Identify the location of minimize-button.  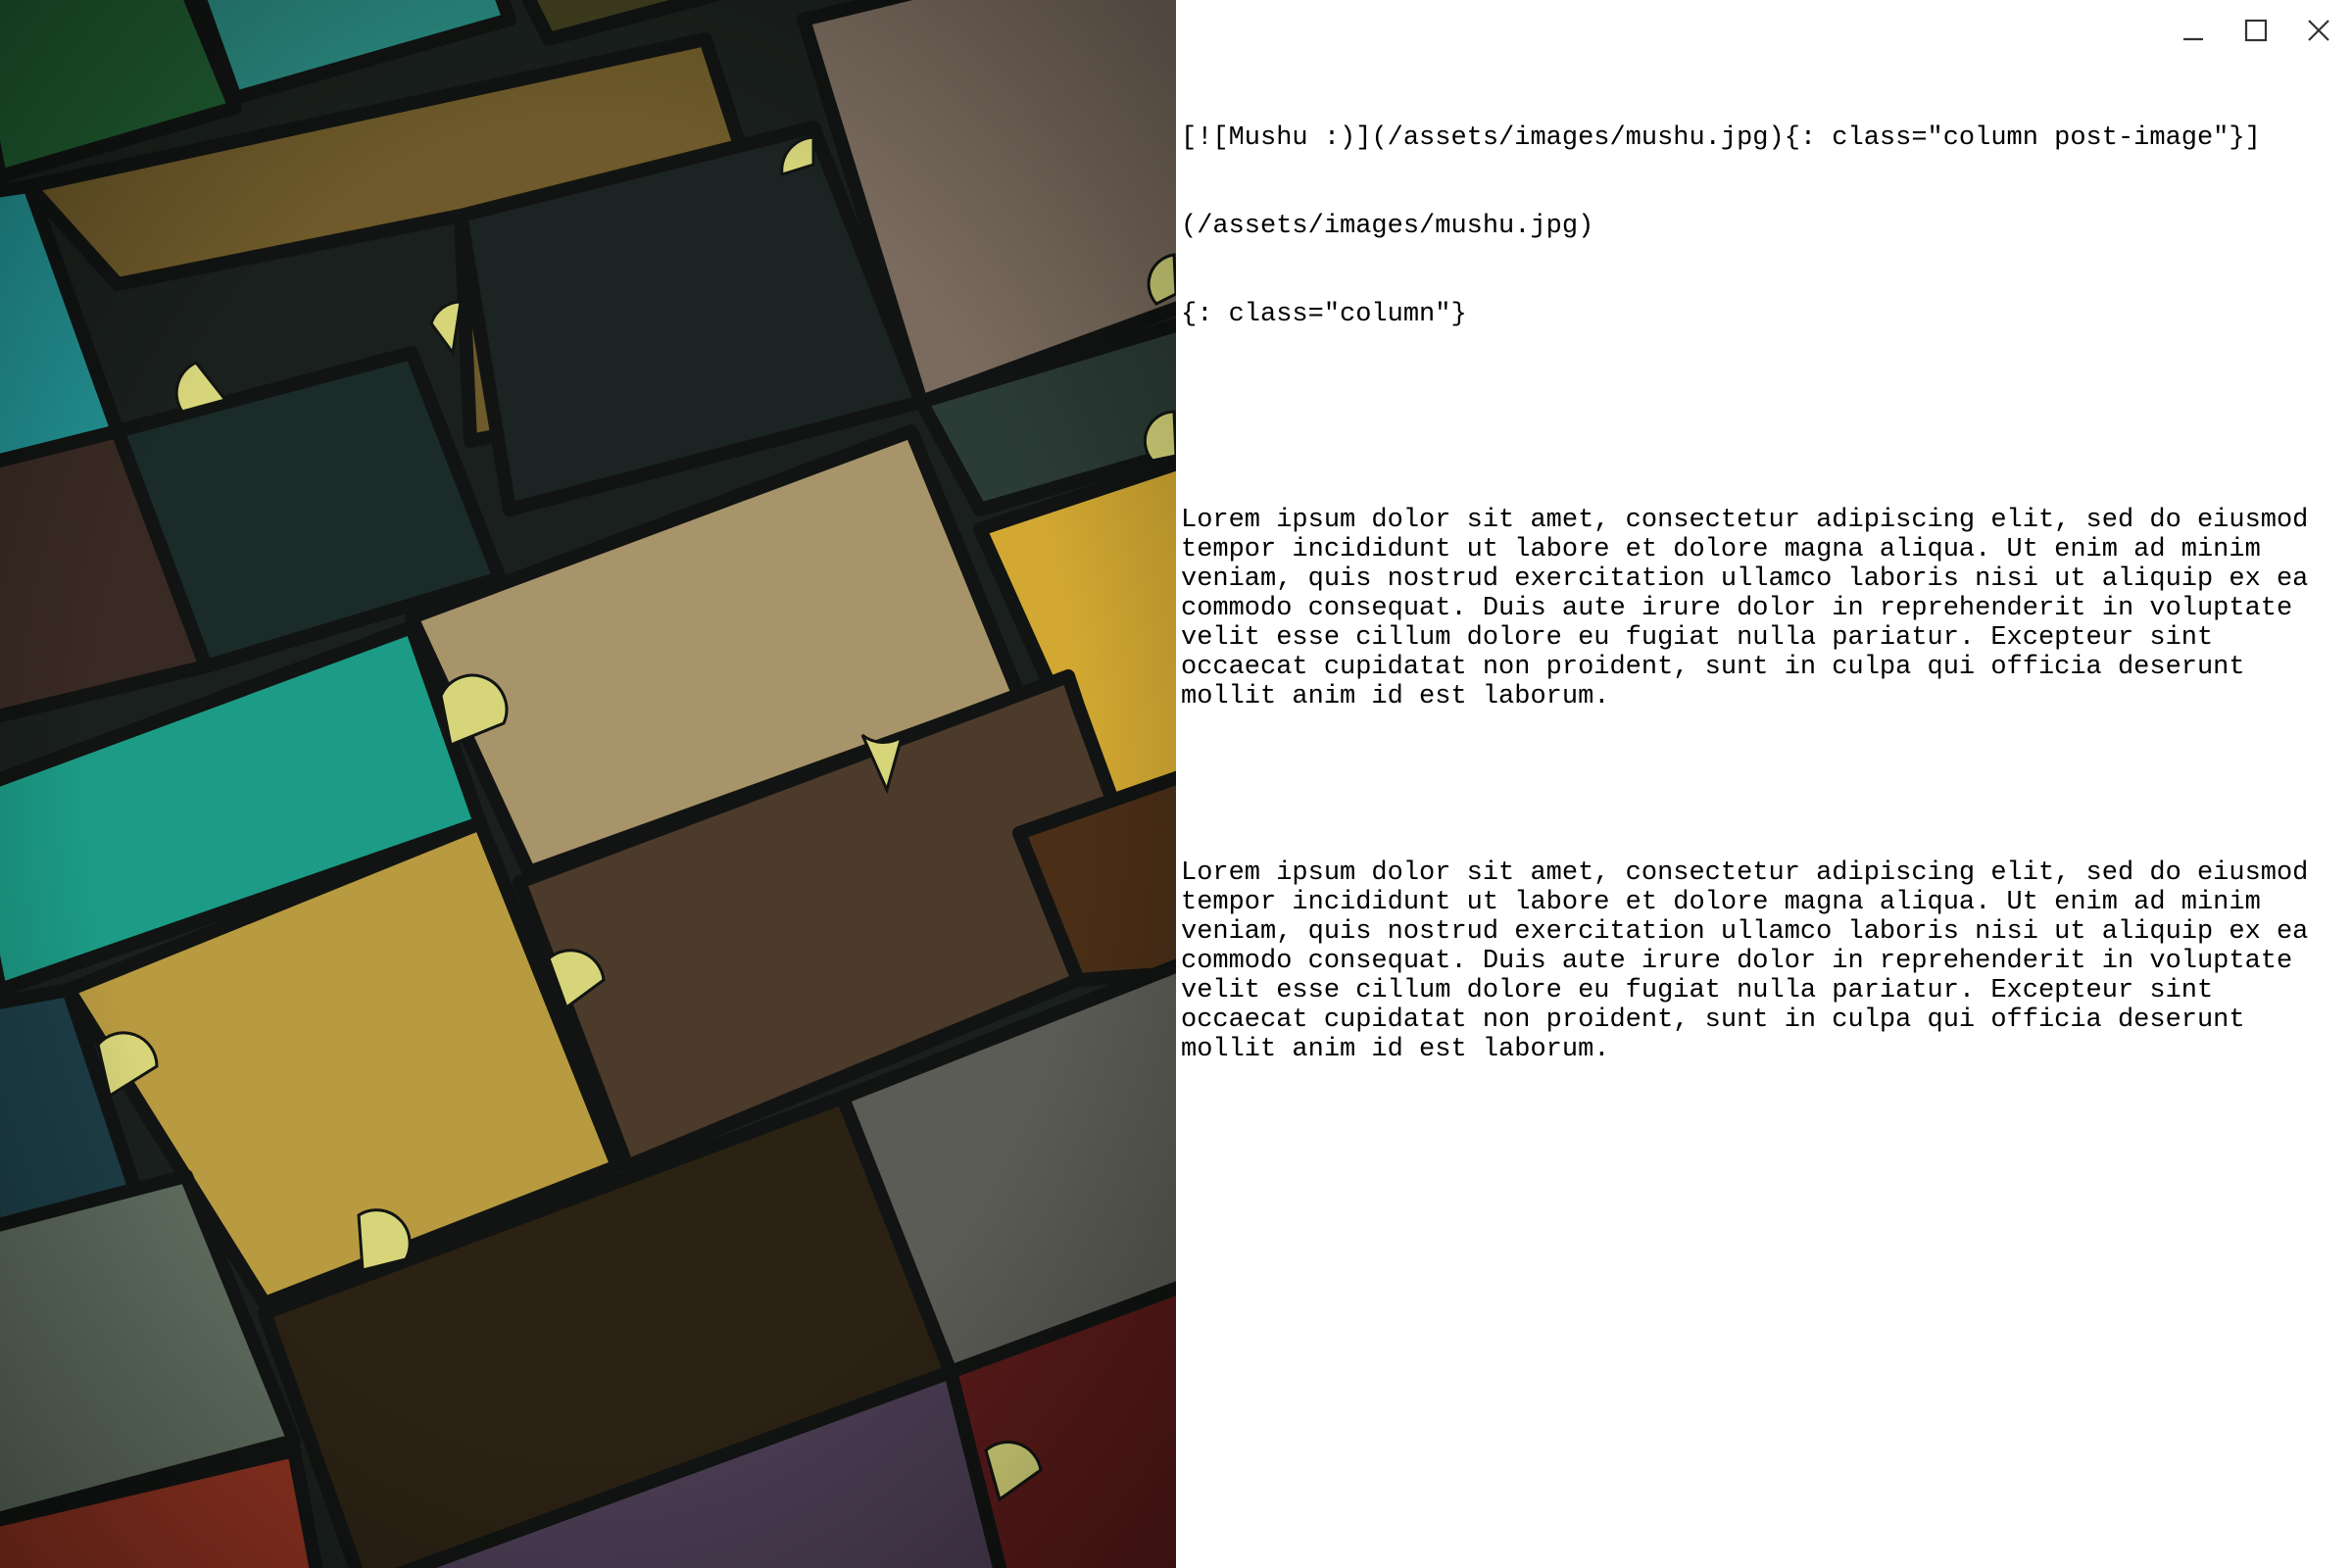
(2193, 30).